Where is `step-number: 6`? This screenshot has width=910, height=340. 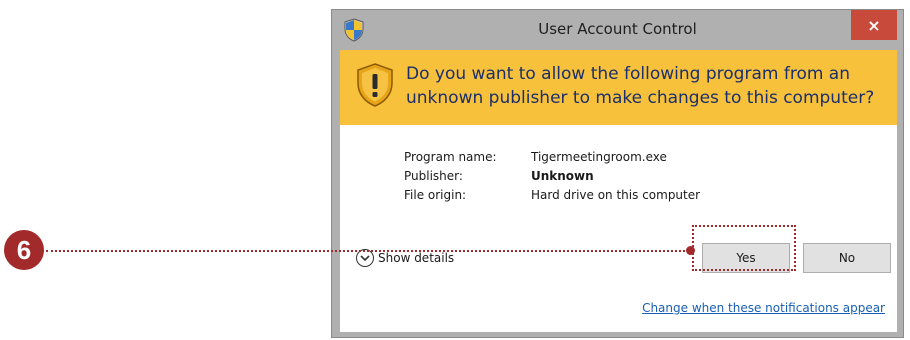
step-number: 6 is located at coordinates (24, 249).